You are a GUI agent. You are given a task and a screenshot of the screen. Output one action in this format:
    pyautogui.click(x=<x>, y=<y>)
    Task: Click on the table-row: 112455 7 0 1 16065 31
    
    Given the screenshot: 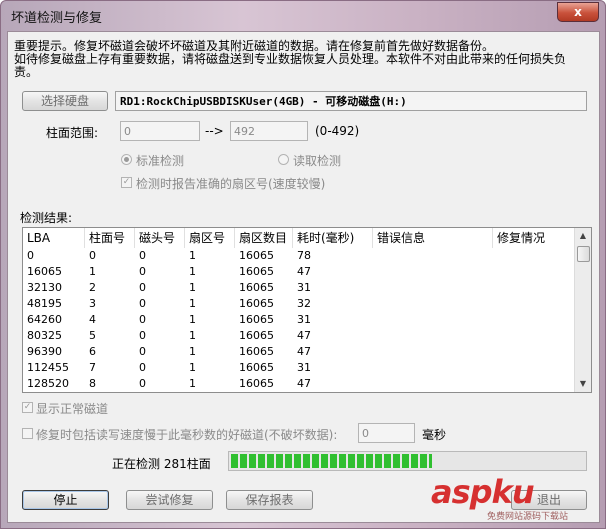 What is the action you would take?
    pyautogui.click(x=299, y=368)
    